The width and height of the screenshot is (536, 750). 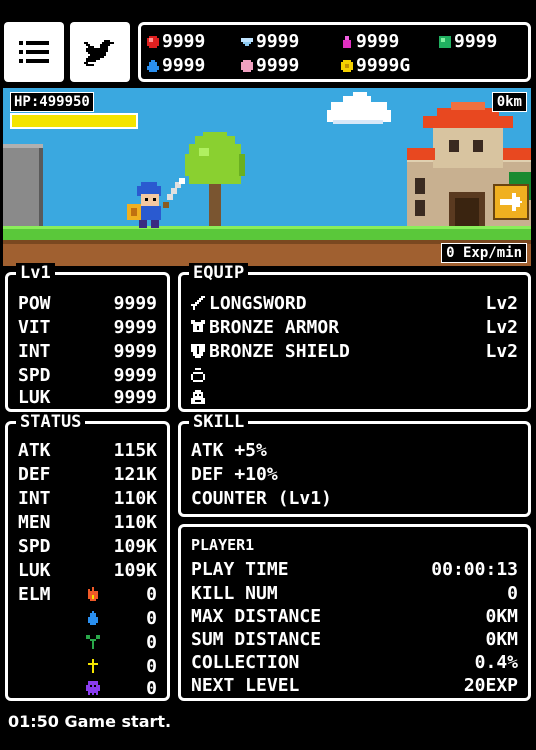 What do you see at coordinates (23, 187) in the screenshot?
I see `stone-pillar-icon` at bounding box center [23, 187].